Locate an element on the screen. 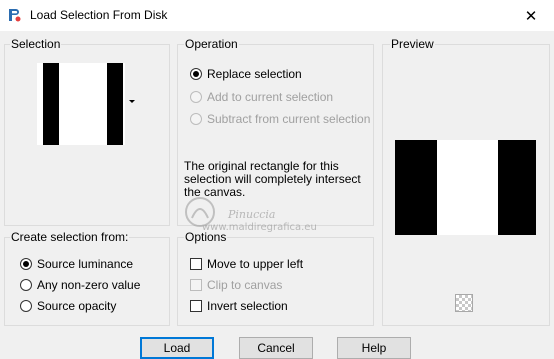 The image size is (554, 359). title-bar: Load Selection From Disk ✕ is located at coordinates (277, 15).